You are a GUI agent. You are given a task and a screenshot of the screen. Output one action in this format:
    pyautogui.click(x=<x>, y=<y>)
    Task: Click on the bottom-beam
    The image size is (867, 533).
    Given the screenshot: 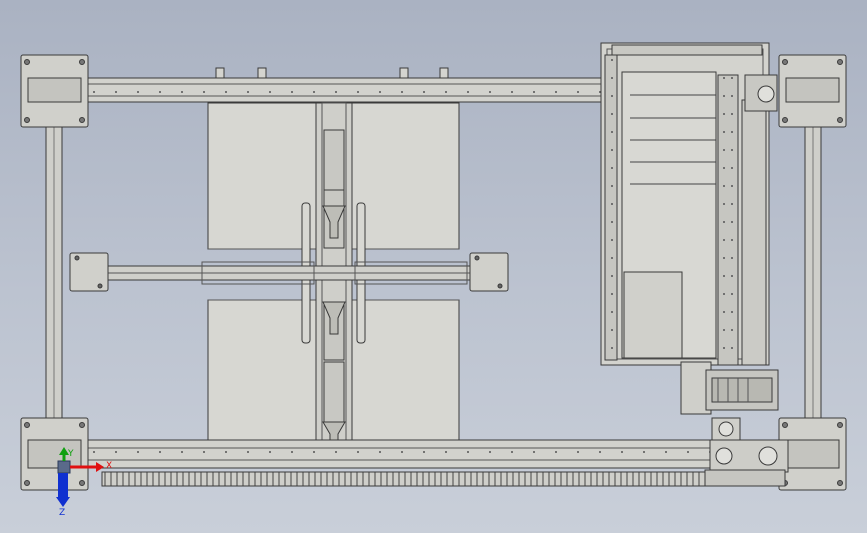 What is the action you would take?
    pyautogui.click(x=406, y=463)
    